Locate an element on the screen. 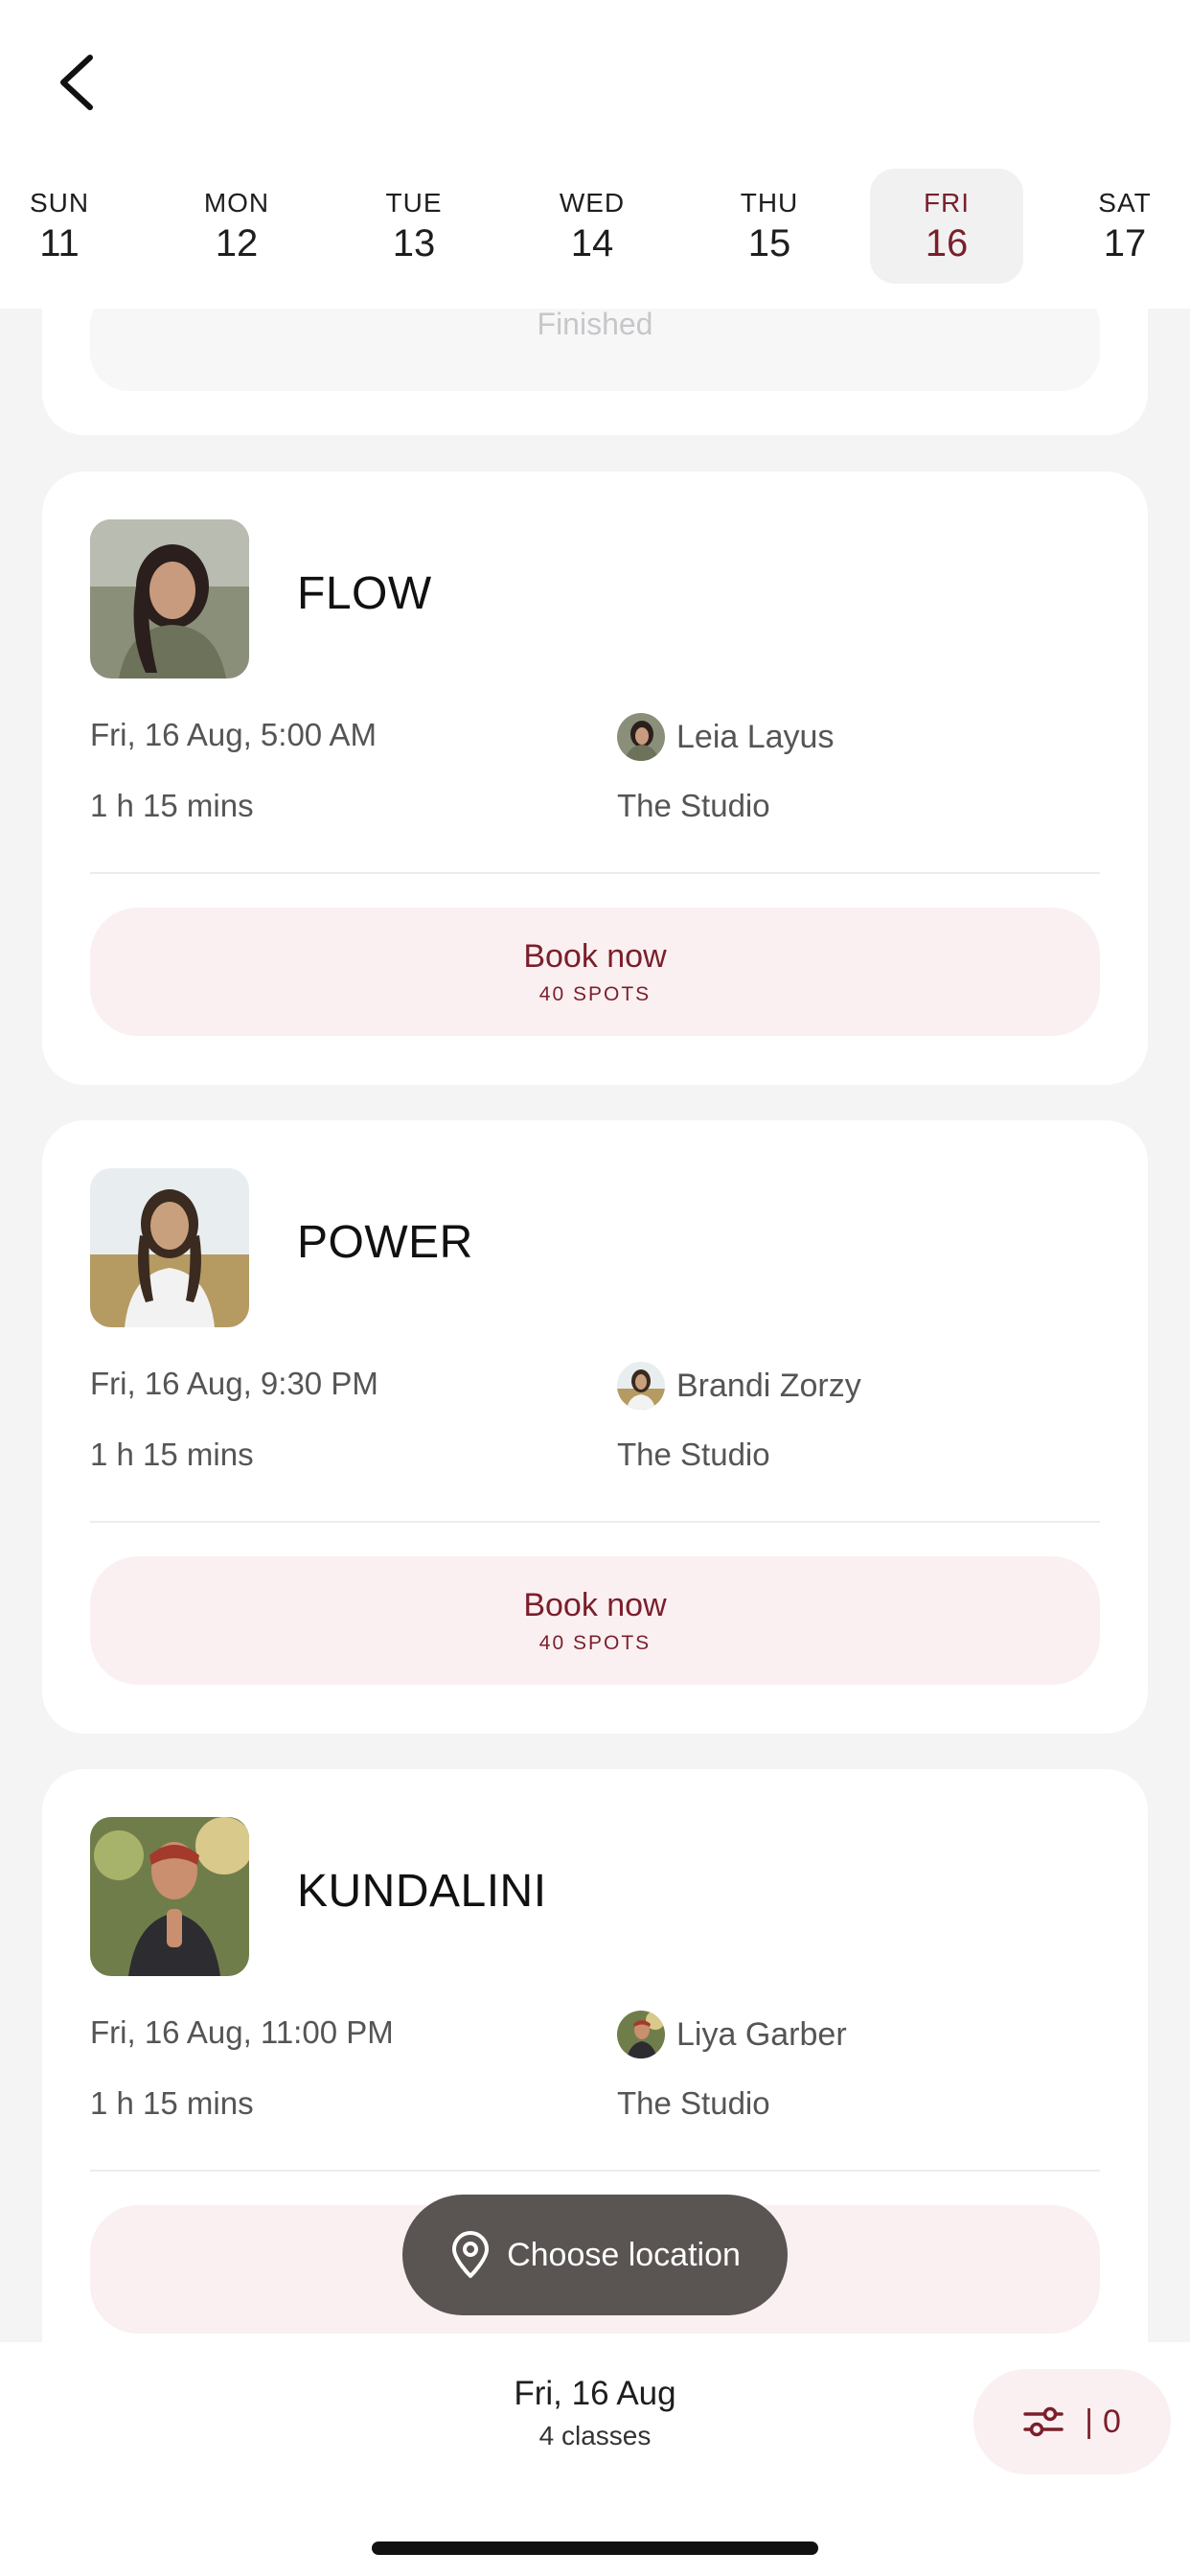 The image size is (1190, 2576). class-datetime: Fri, 16 Aug, 5:00 AM is located at coordinates (234, 734).